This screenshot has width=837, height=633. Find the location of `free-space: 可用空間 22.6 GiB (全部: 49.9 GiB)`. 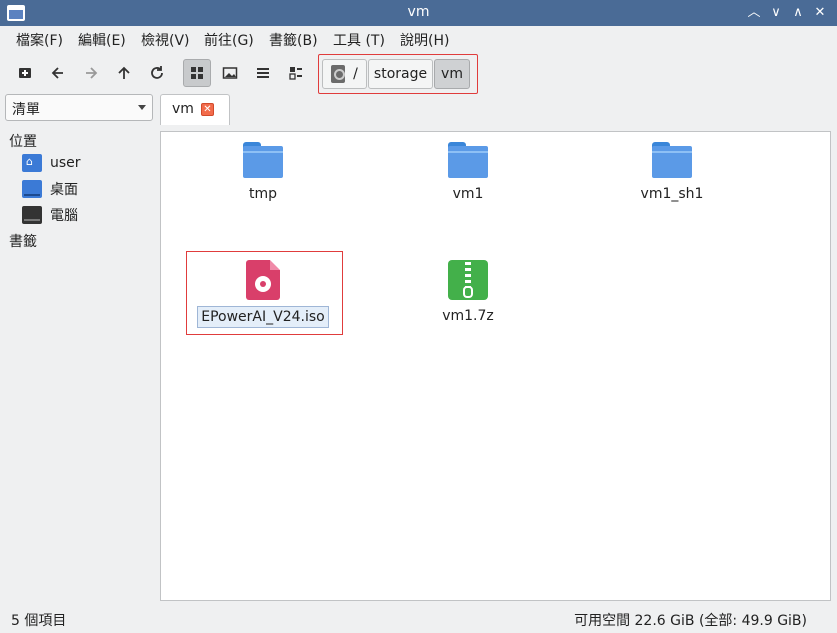

free-space: 可用空間 22.6 GiB (全部: 49.9 GiB) is located at coordinates (690, 621).